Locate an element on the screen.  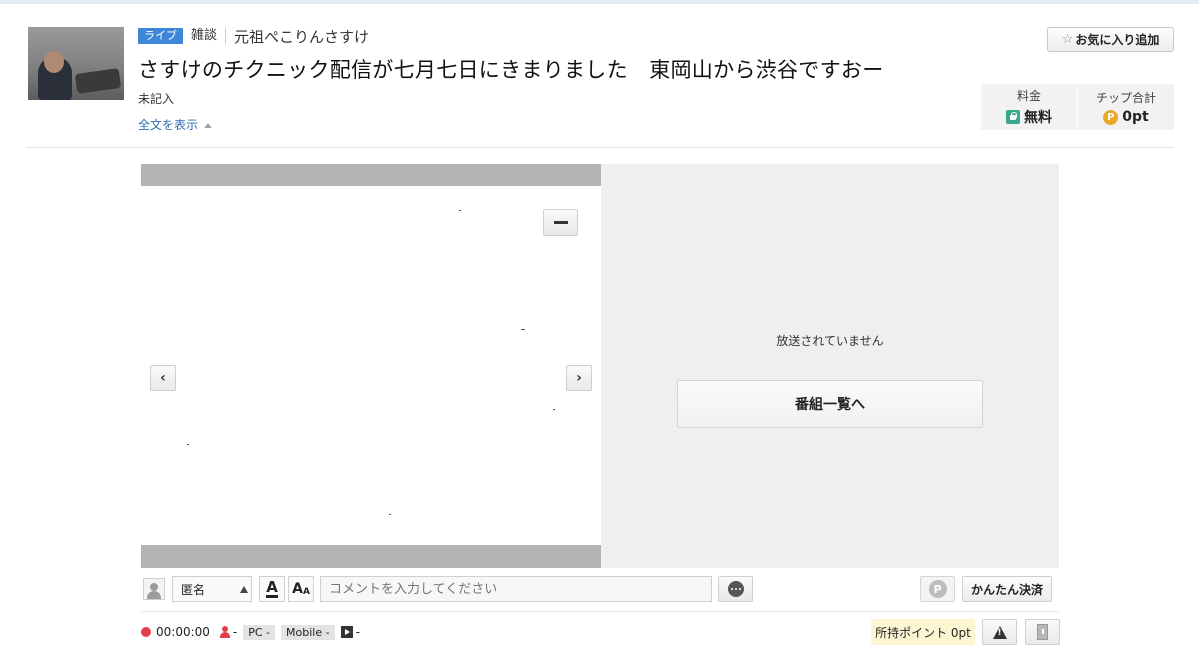
price-info-box: 料金 無料 チップ合計 P 0pt is located at coordinates (1077, 107).